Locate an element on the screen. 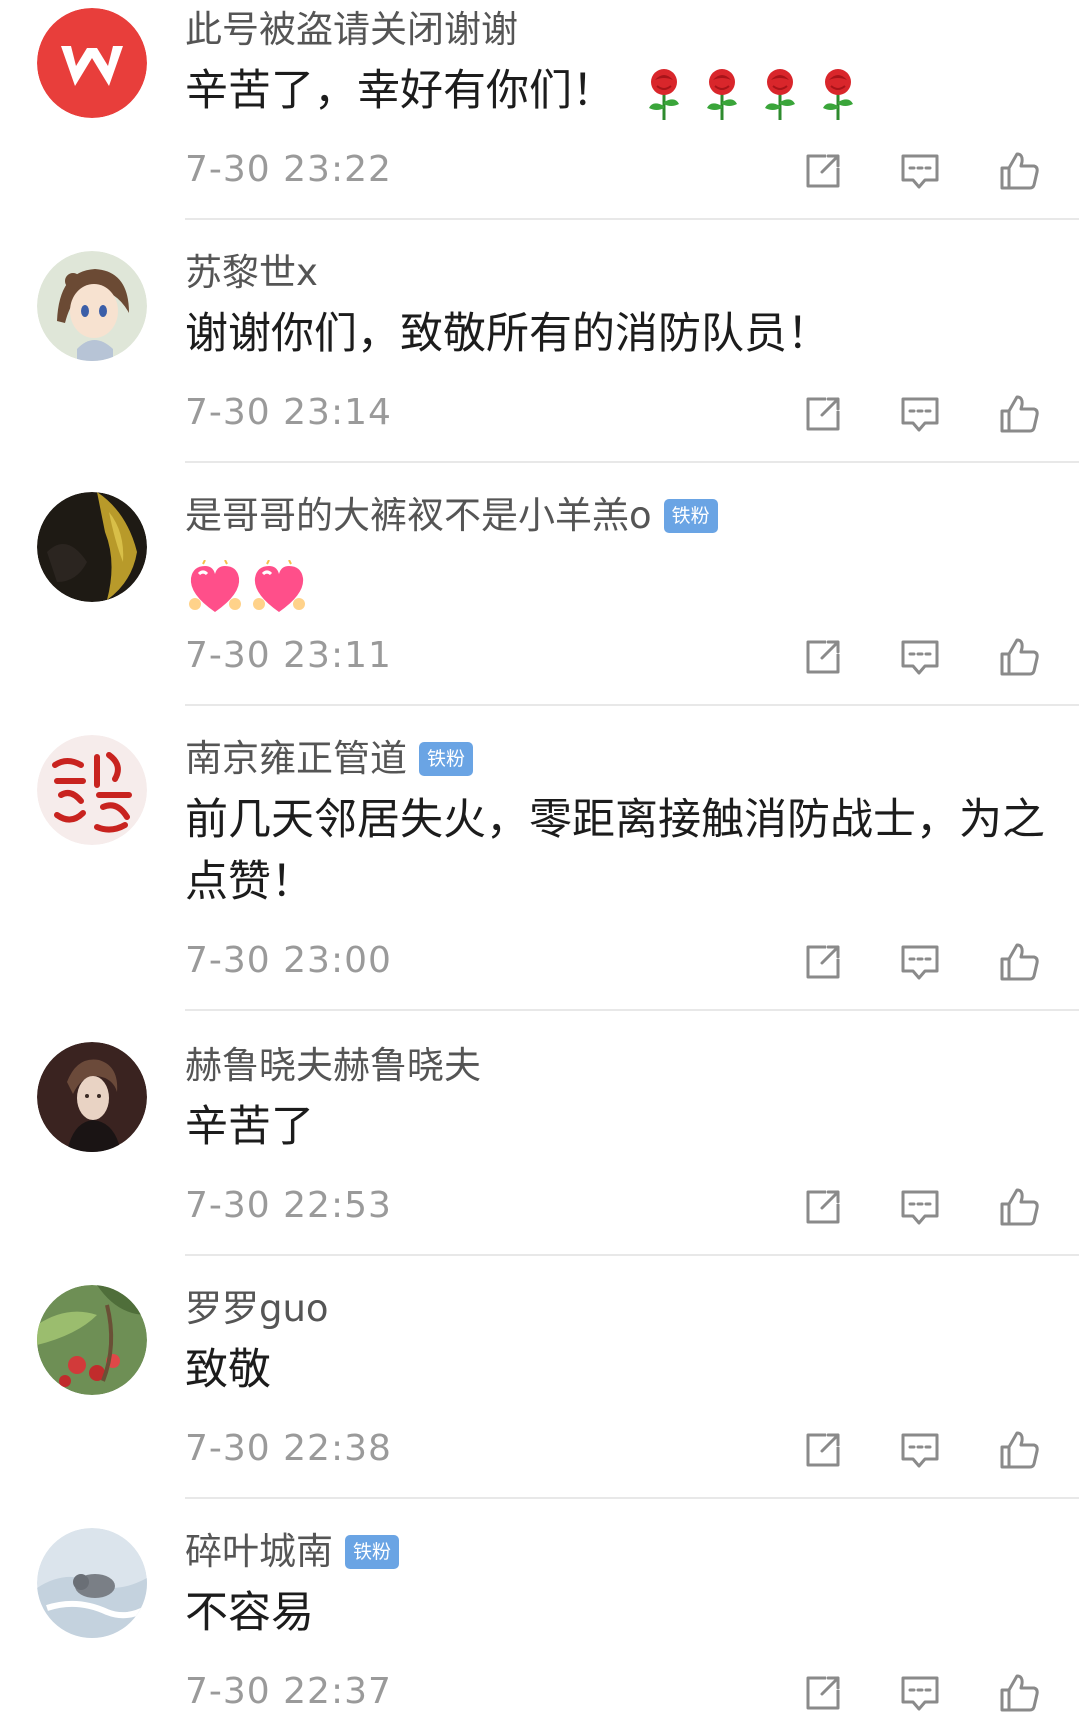 The height and width of the screenshot is (1719, 1079). comment-text: 不容易 is located at coordinates (249, 1613).